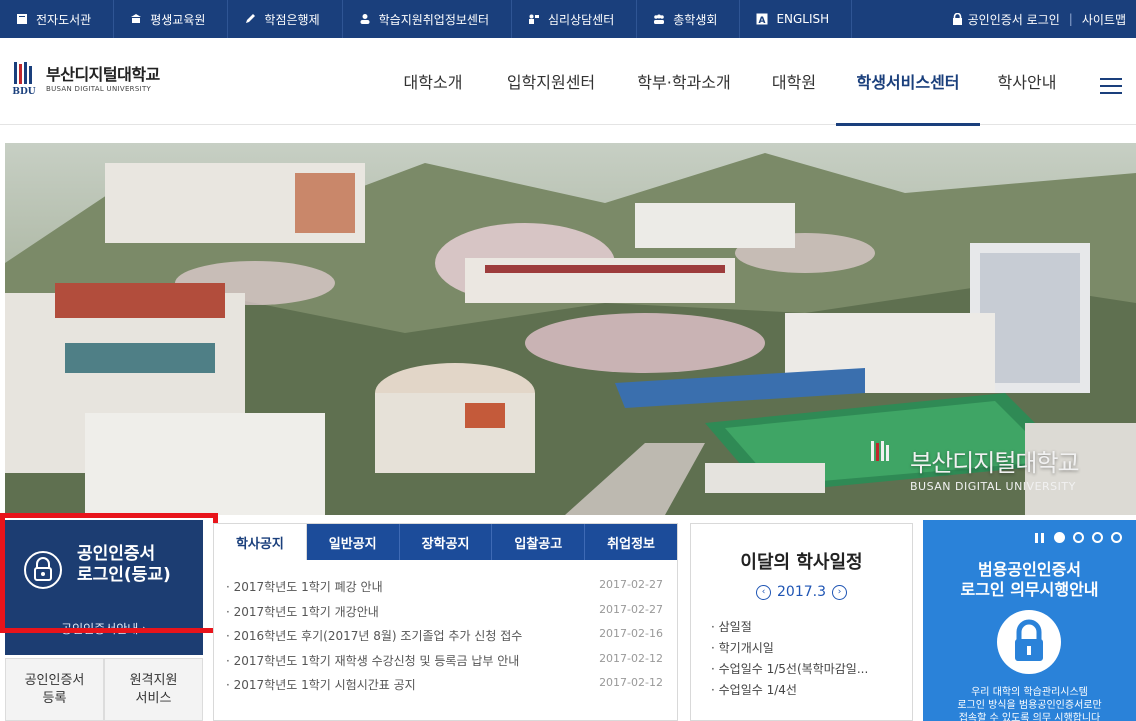  What do you see at coordinates (444, 615) in the screenshot?
I see `list-item: · 2017학년도 1학기 개강안내 2017-02-27` at bounding box center [444, 615].